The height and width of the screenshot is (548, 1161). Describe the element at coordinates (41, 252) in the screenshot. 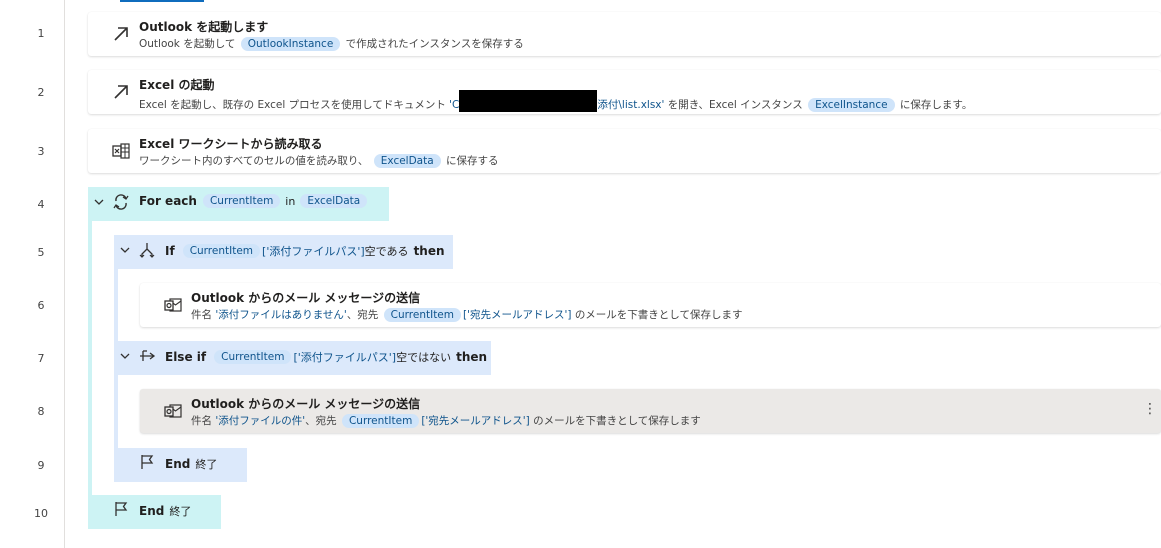

I see `line-number: 5` at that location.